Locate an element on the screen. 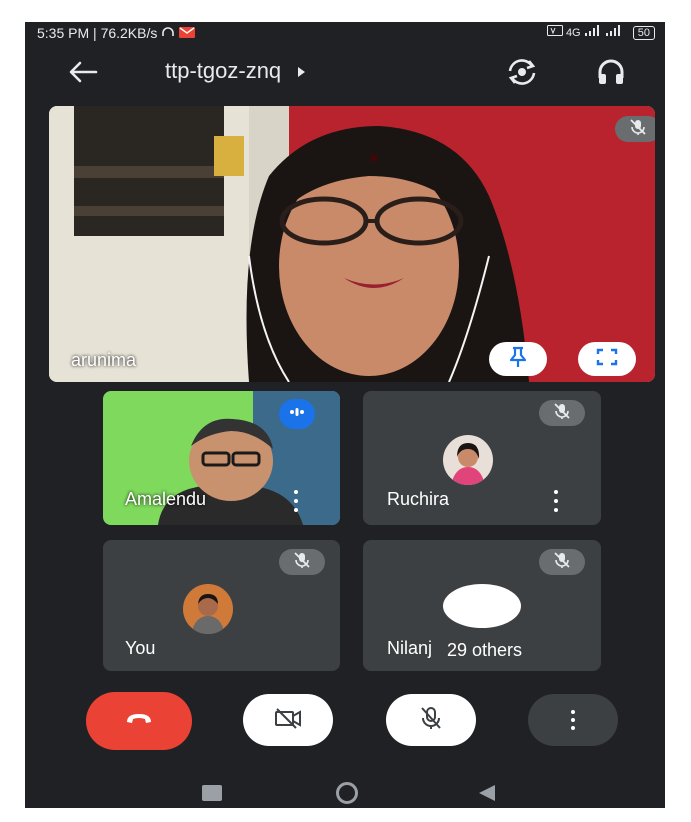 The height and width of the screenshot is (822, 691). avatar-placeholder is located at coordinates (482, 606).